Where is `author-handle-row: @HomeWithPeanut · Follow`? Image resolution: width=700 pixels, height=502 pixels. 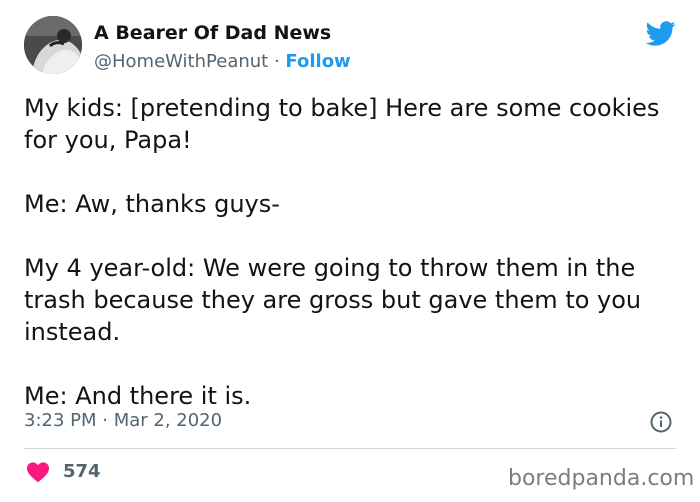 author-handle-row: @HomeWithPeanut · Follow is located at coordinates (222, 61).